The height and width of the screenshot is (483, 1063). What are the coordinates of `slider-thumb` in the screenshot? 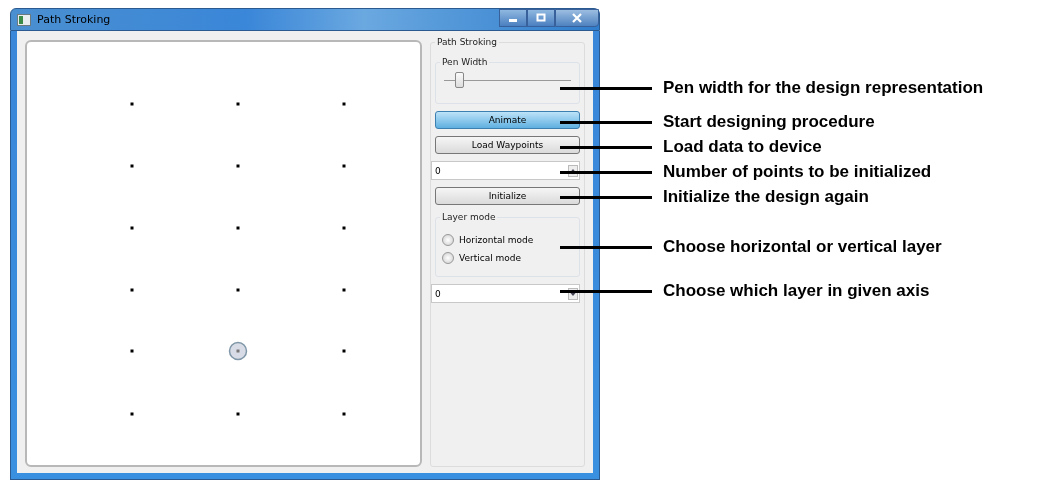 It's located at (460, 80).